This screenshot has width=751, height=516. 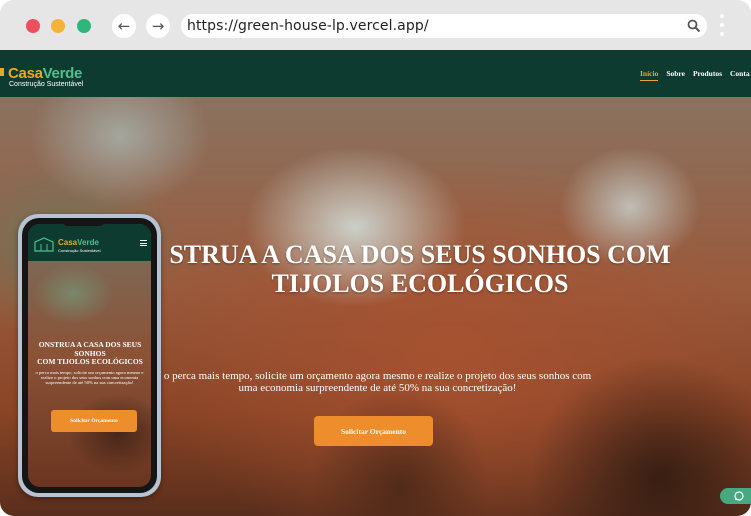 I want to click on nav-item-sobre: Sobre, so click(x=675, y=75).